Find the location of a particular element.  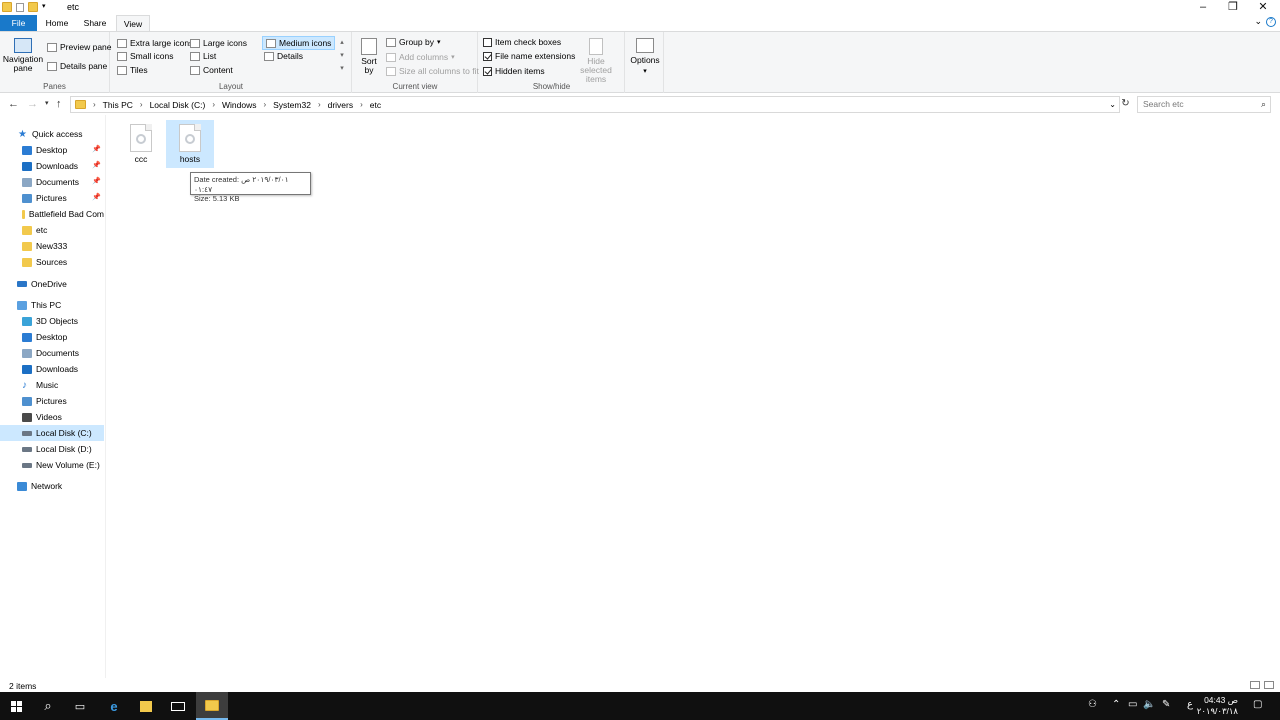

pin-icon: 📌 is located at coordinates (96, 197).